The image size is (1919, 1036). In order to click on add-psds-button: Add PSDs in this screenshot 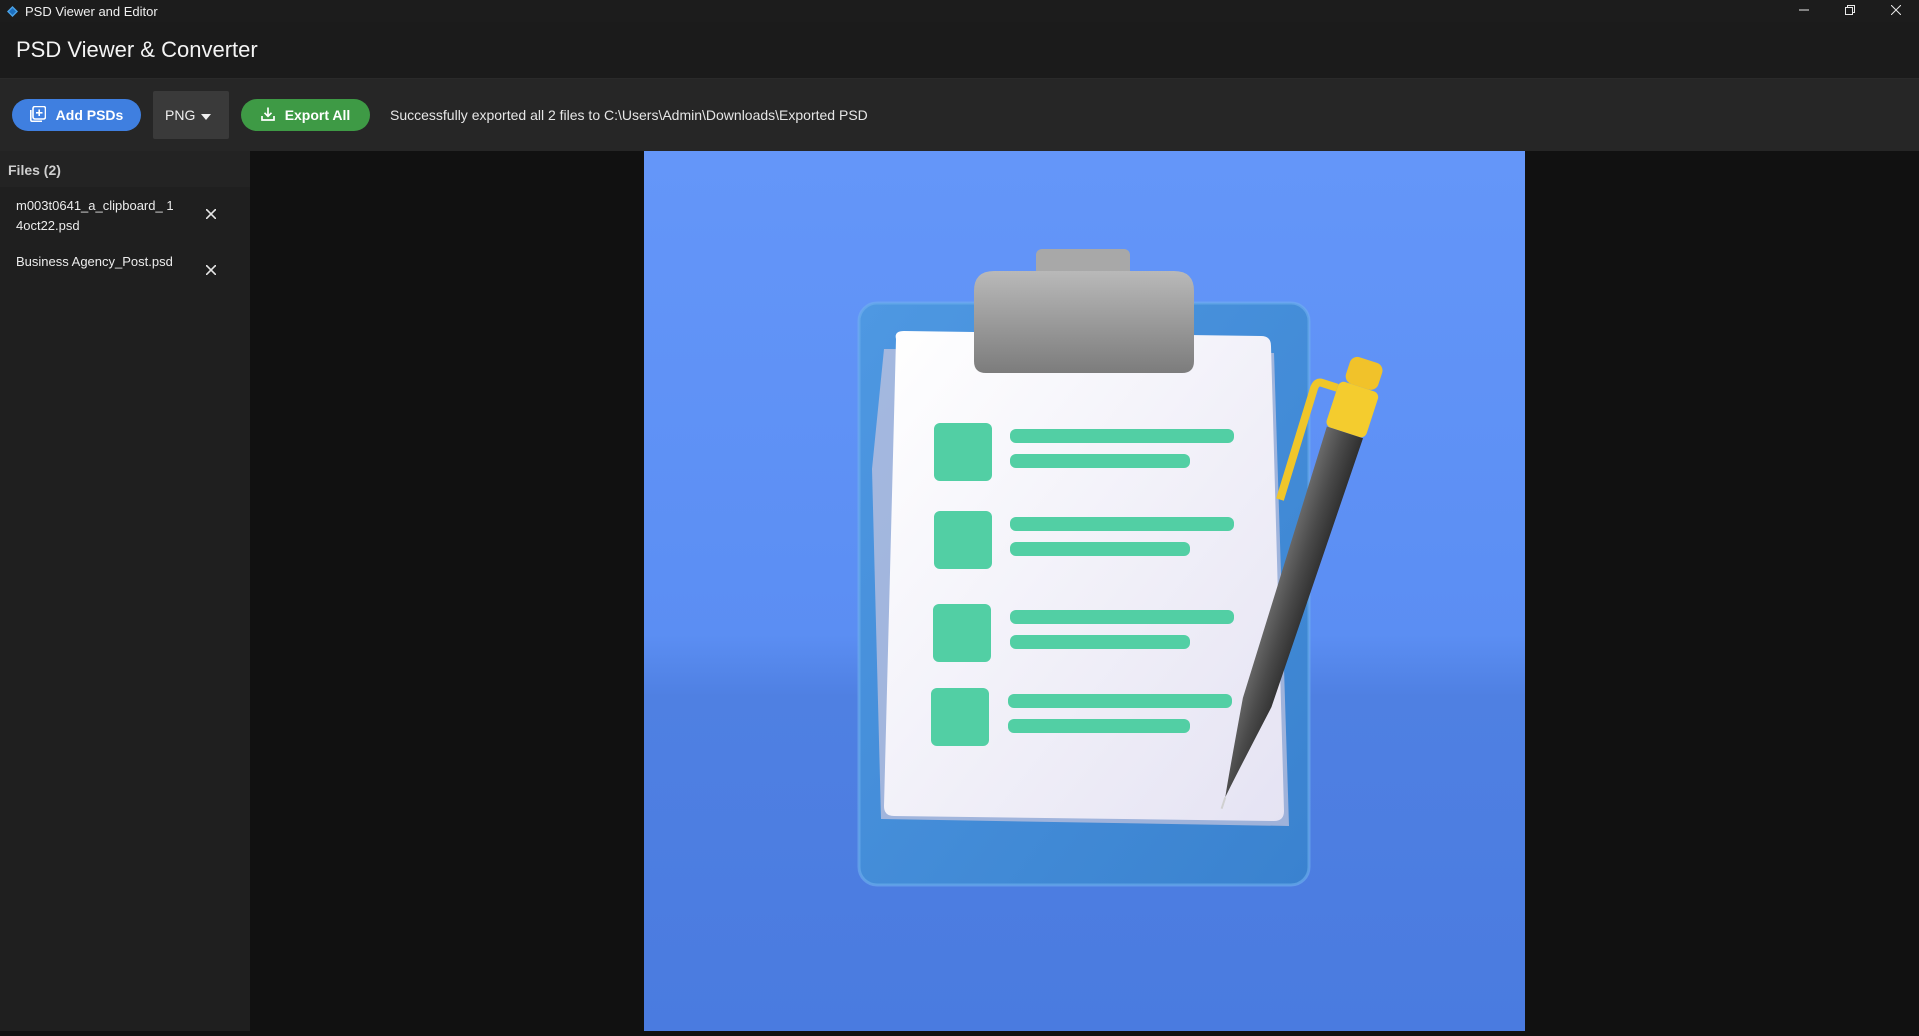, I will do `click(76, 115)`.